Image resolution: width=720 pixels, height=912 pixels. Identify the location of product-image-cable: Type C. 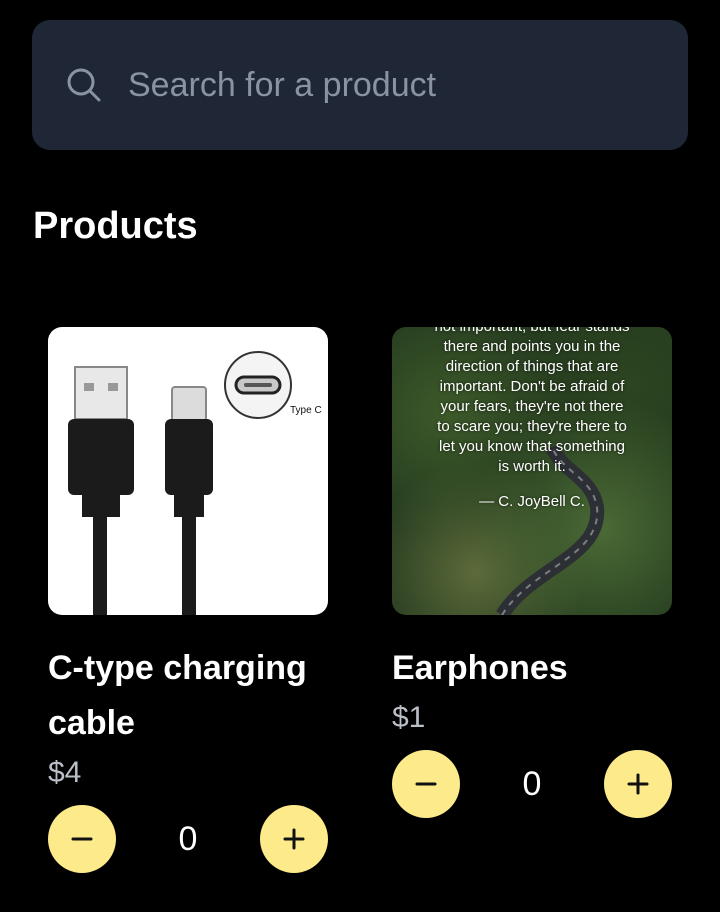
(188, 471).